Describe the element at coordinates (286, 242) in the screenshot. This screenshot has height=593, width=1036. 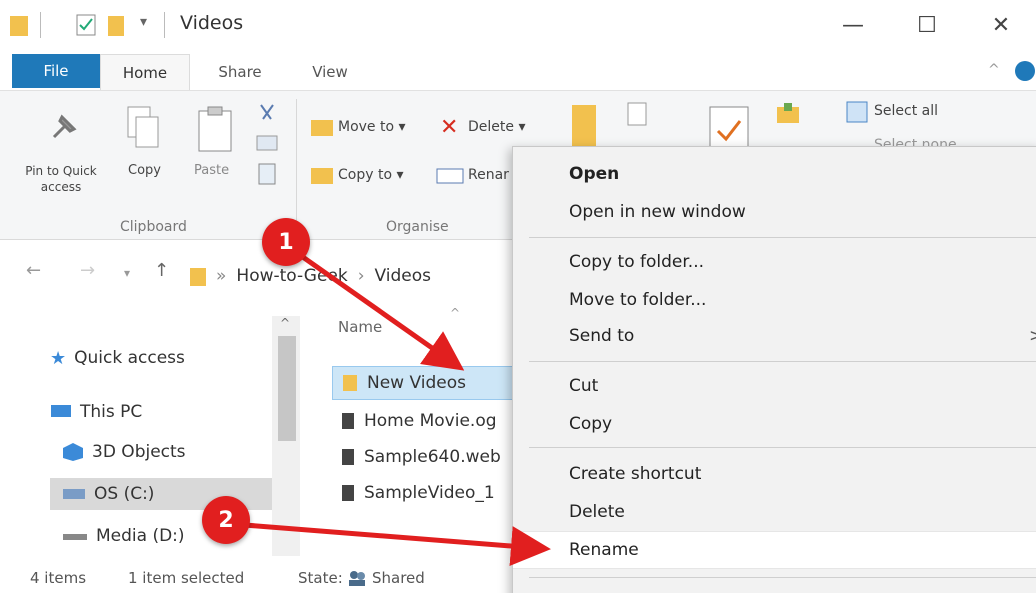
I see `step-1-badge: 1` at that location.